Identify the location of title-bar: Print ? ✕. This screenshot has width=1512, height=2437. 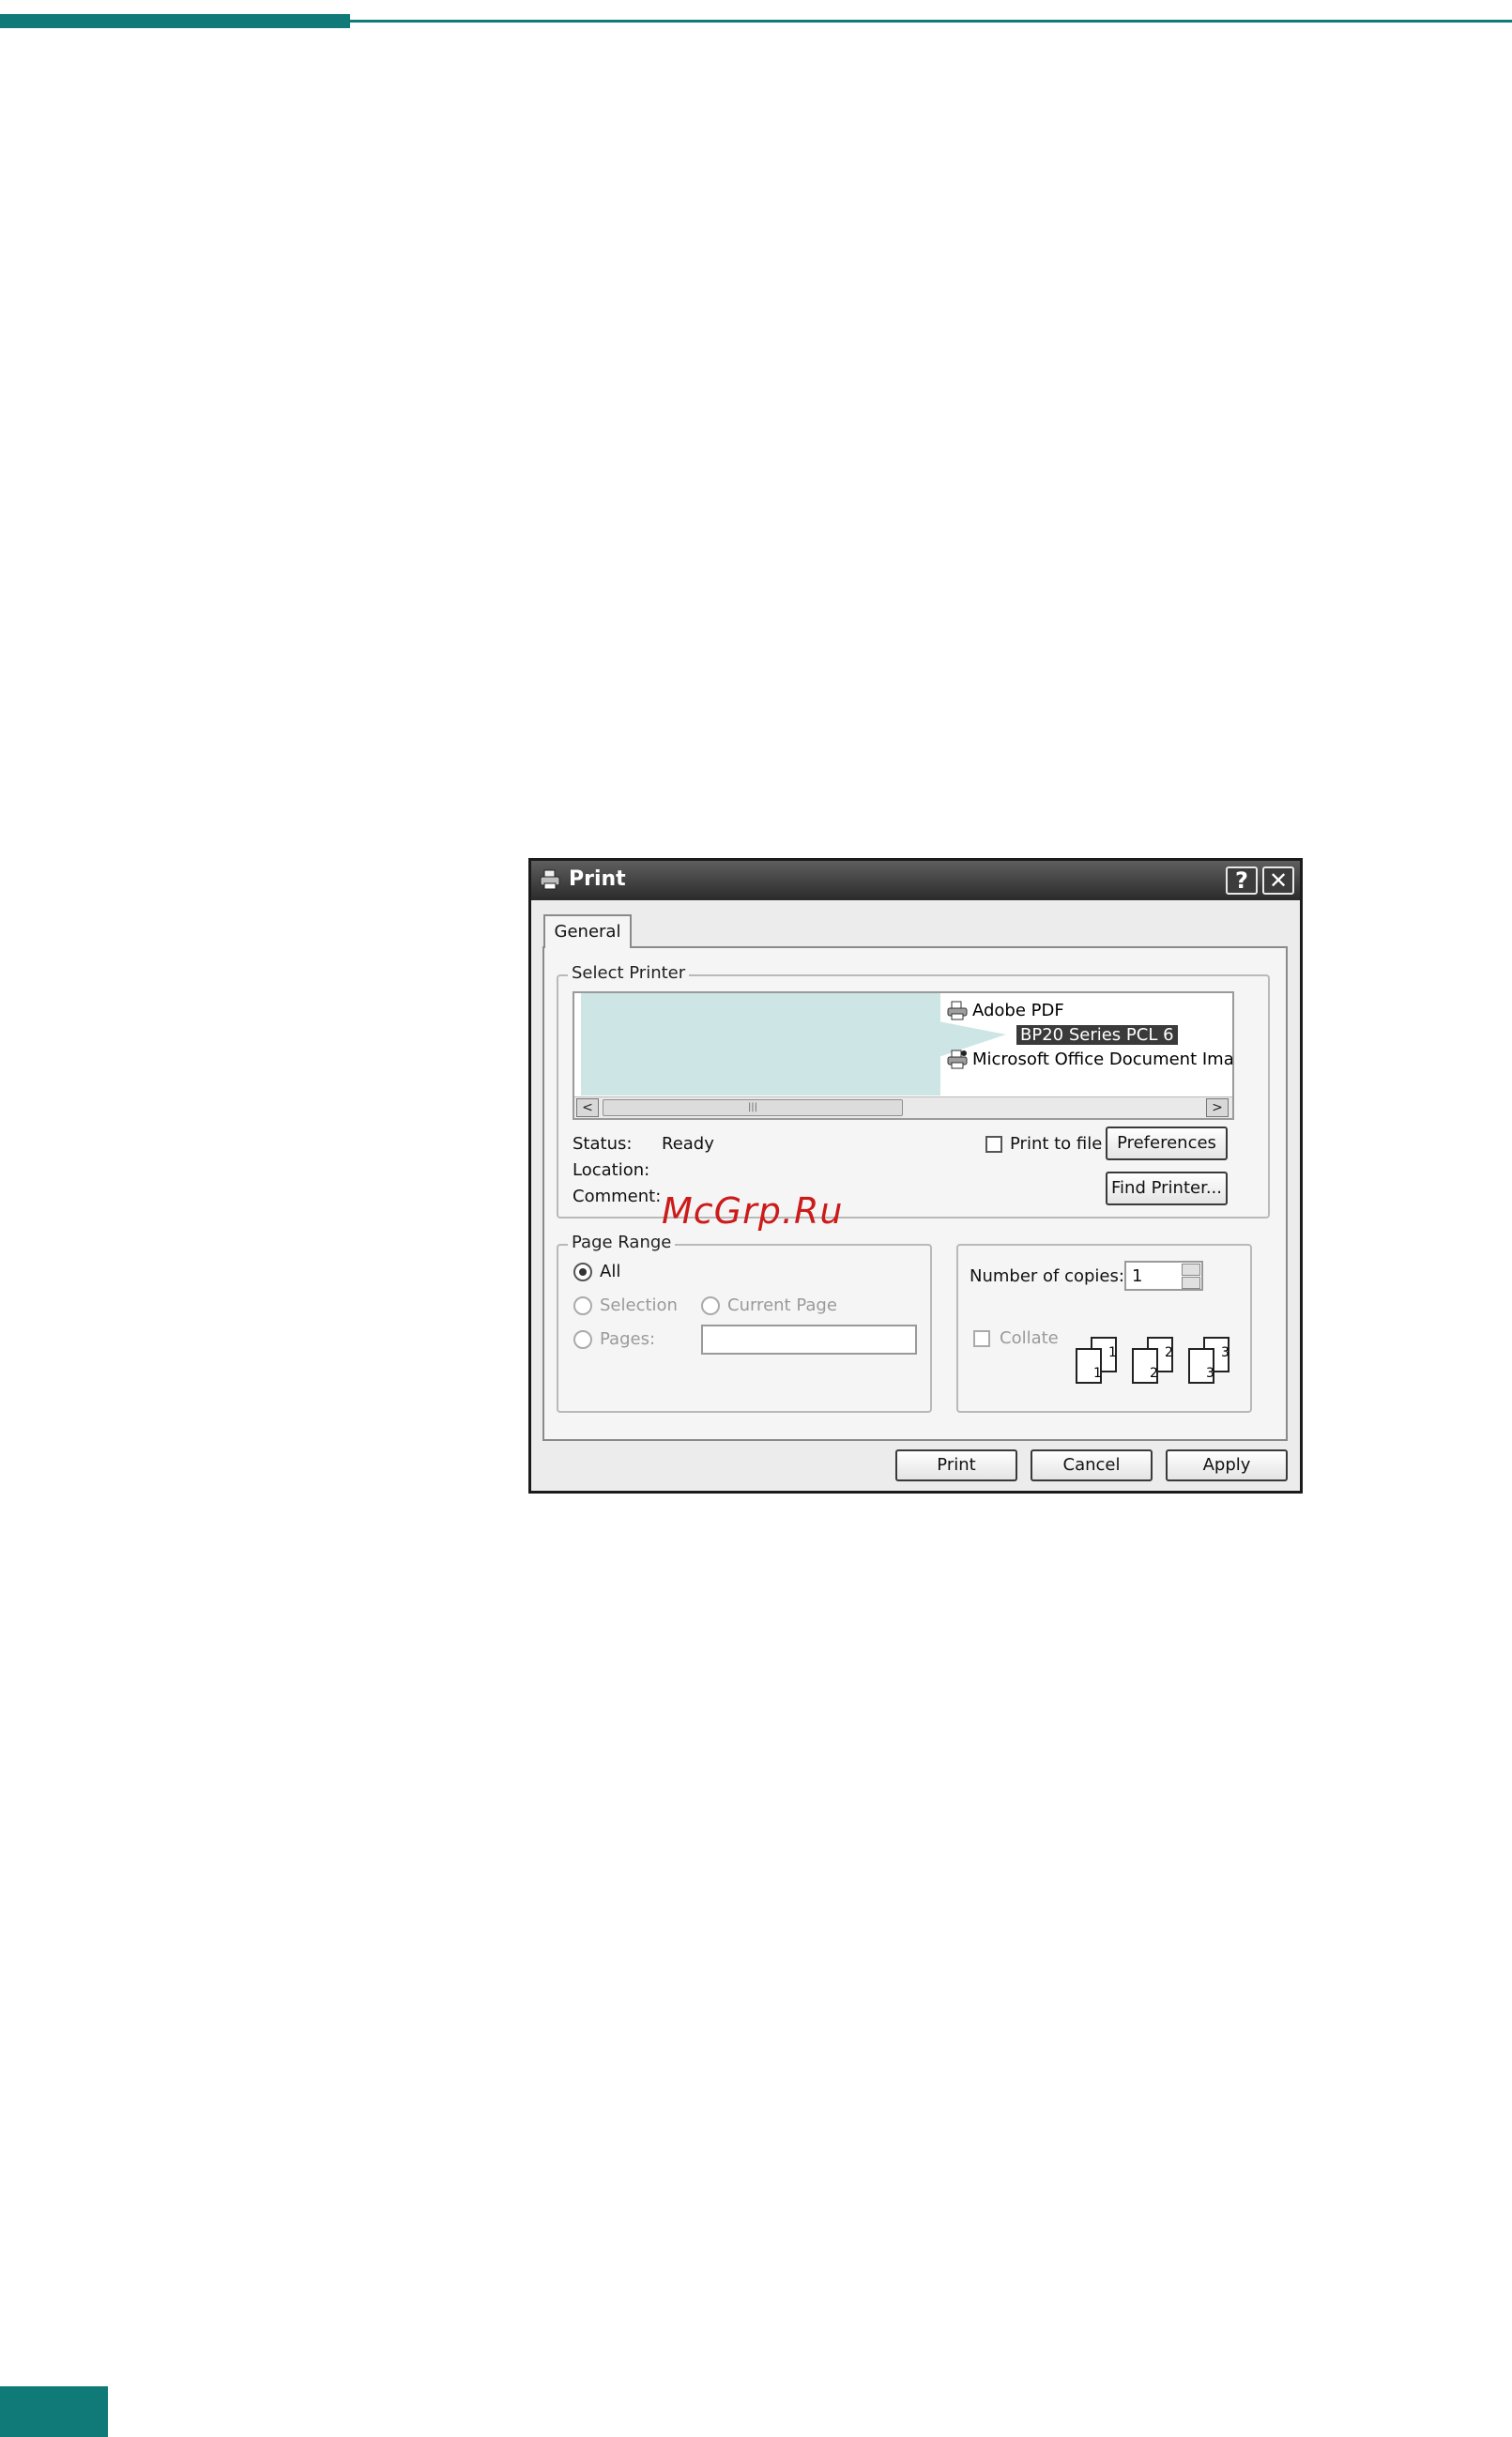
(915, 880).